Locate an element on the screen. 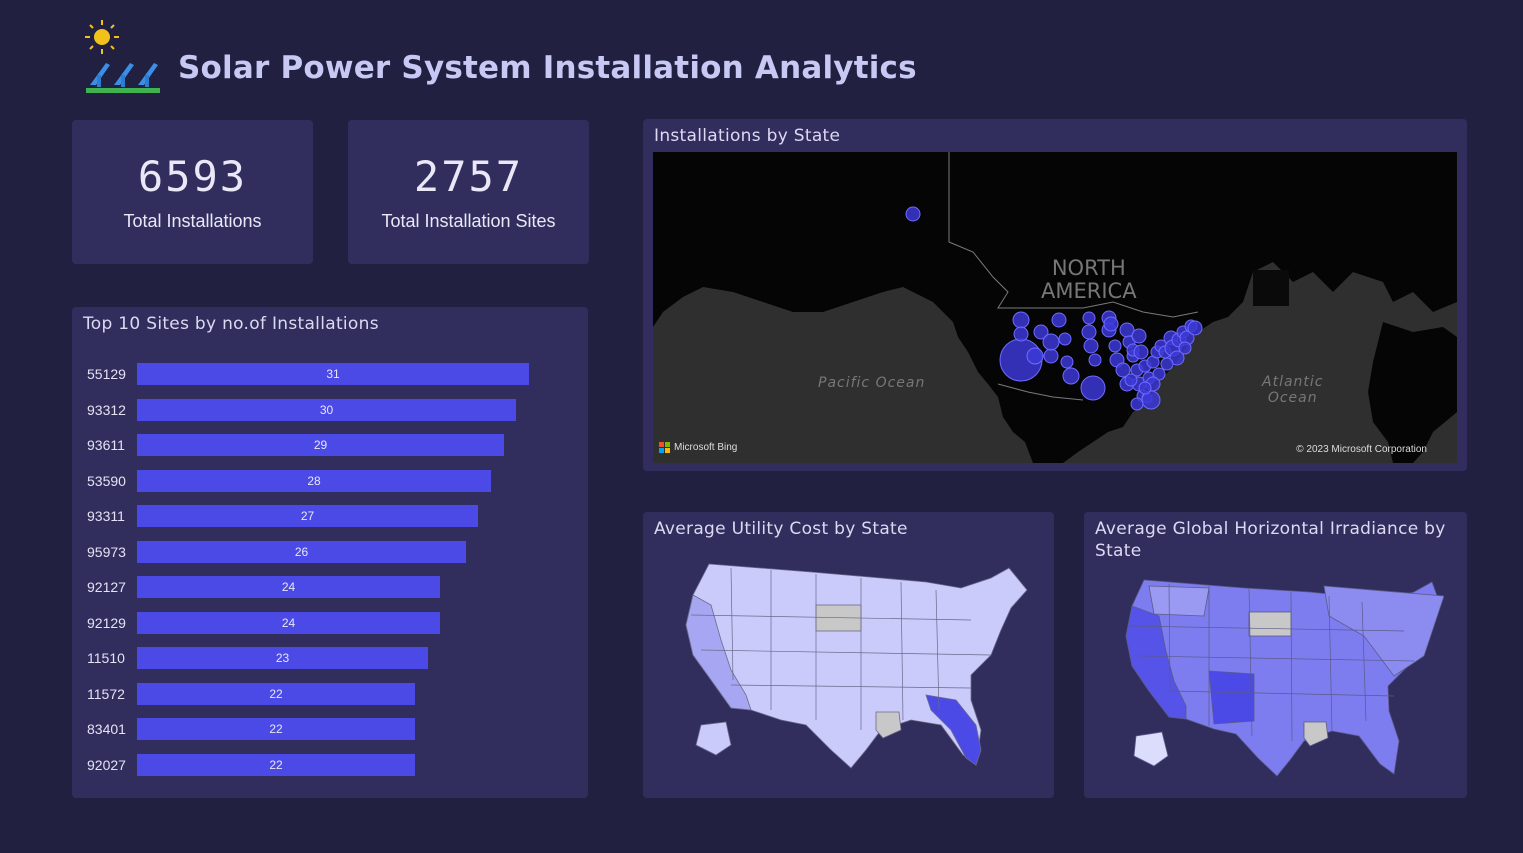 Image resolution: width=1523 pixels, height=853 pixels. map-title: Average Utility Cost by State is located at coordinates (781, 529).